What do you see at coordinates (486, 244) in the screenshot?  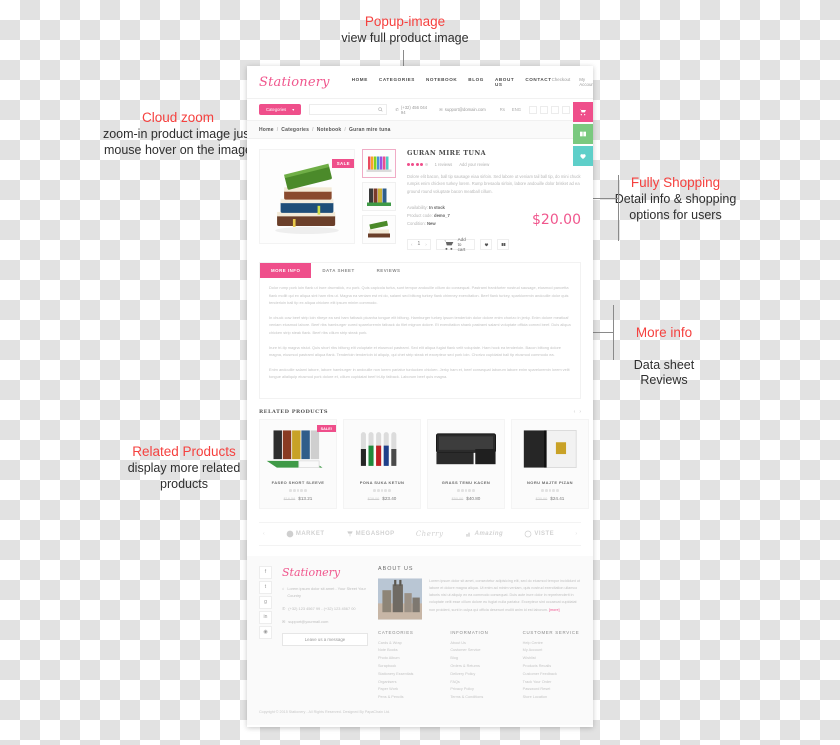 I see `add-to-wishlist-button` at bounding box center [486, 244].